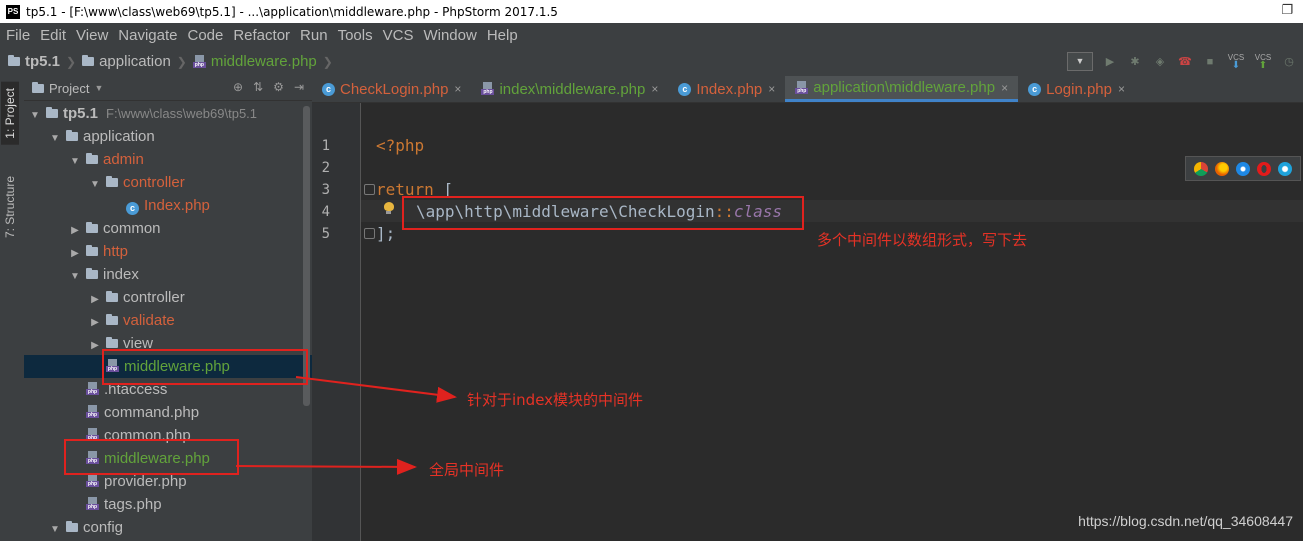  I want to click on hide-panel-icon: ⇥, so click(299, 87).